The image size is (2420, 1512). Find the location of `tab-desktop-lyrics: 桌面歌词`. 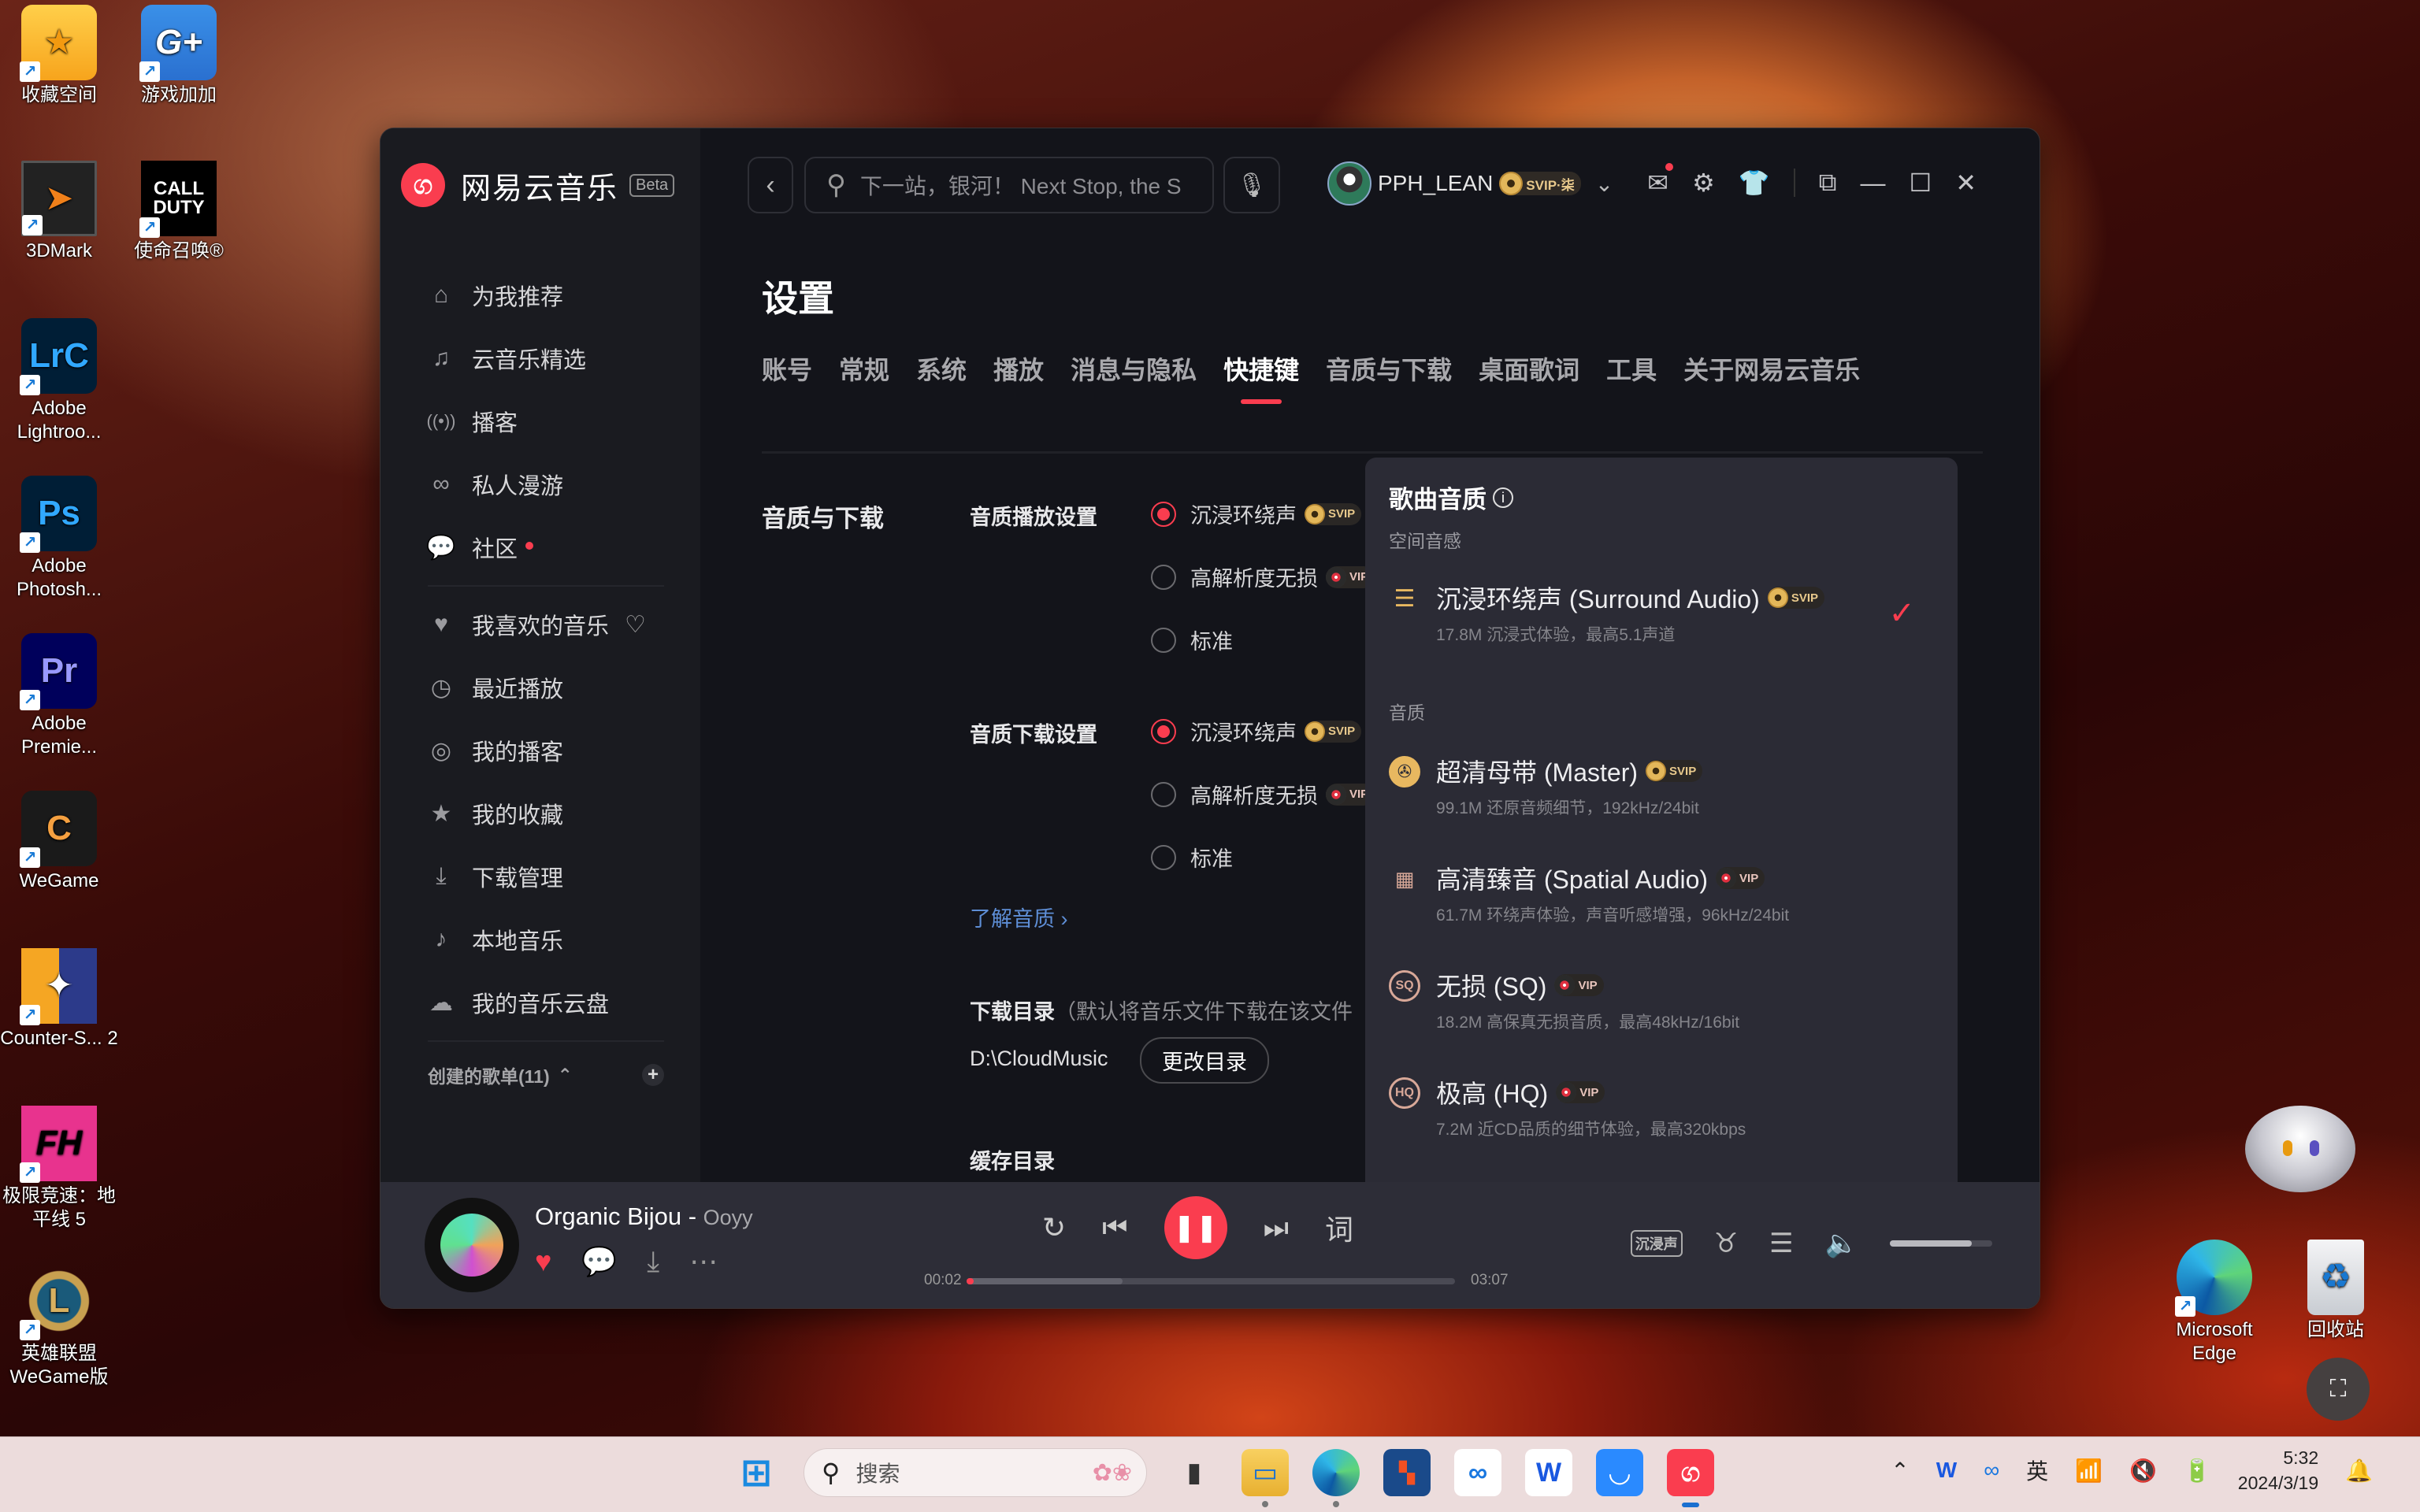

tab-desktop-lyrics: 桌面歌词 is located at coordinates (1529, 368).